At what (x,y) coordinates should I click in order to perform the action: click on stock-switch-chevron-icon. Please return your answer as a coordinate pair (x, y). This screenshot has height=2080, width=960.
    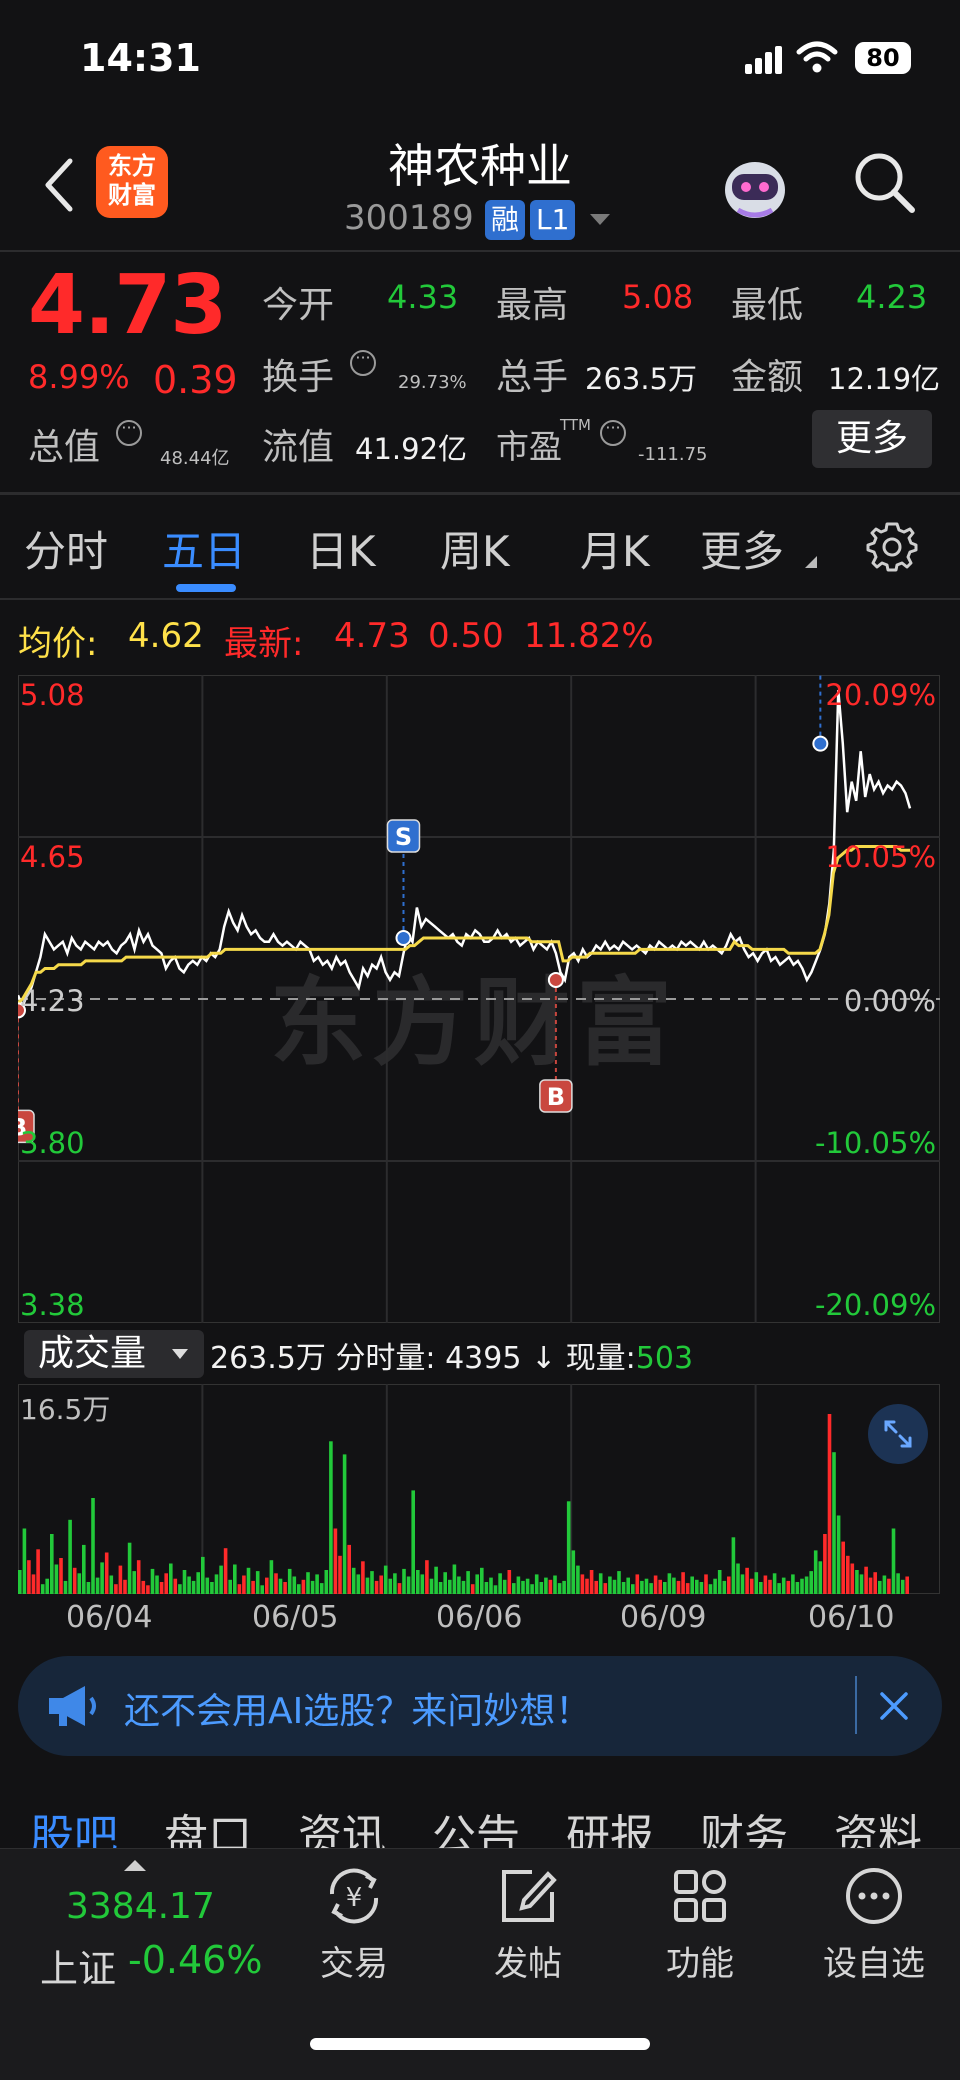
    Looking at the image, I should click on (600, 219).